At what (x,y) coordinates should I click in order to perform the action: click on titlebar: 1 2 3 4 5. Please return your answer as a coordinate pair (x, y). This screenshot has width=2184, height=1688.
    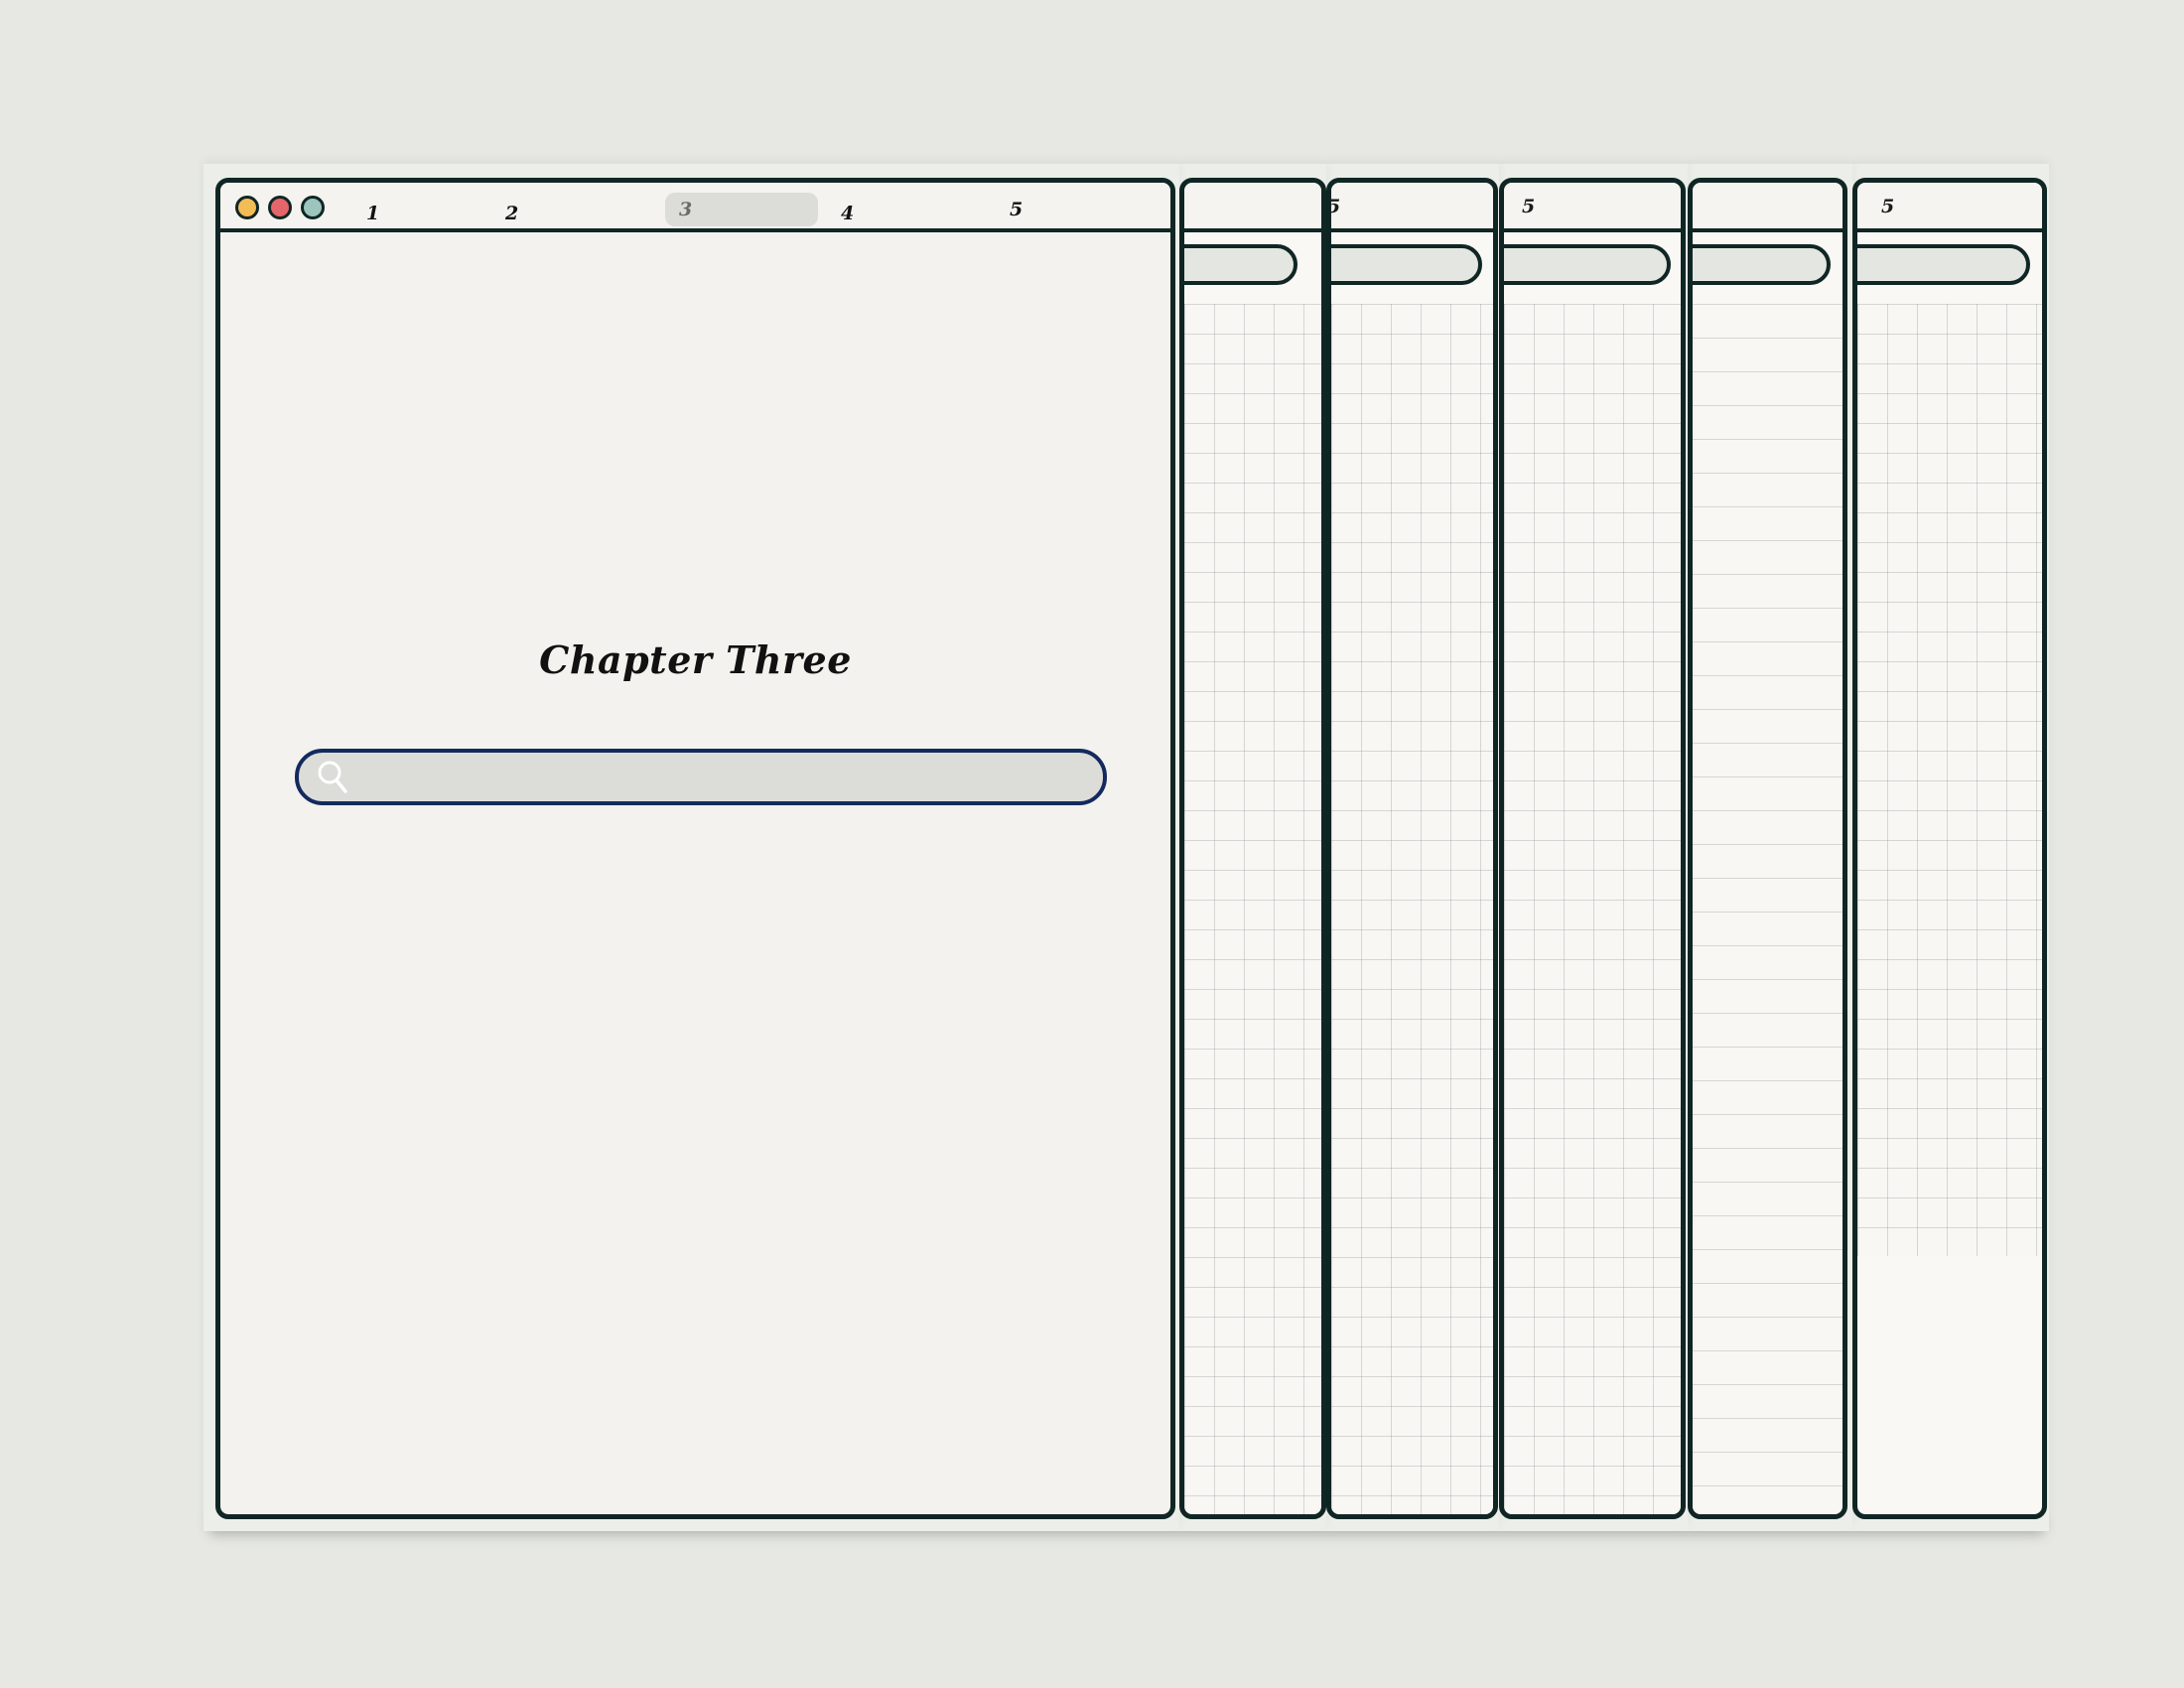
    Looking at the image, I should click on (695, 207).